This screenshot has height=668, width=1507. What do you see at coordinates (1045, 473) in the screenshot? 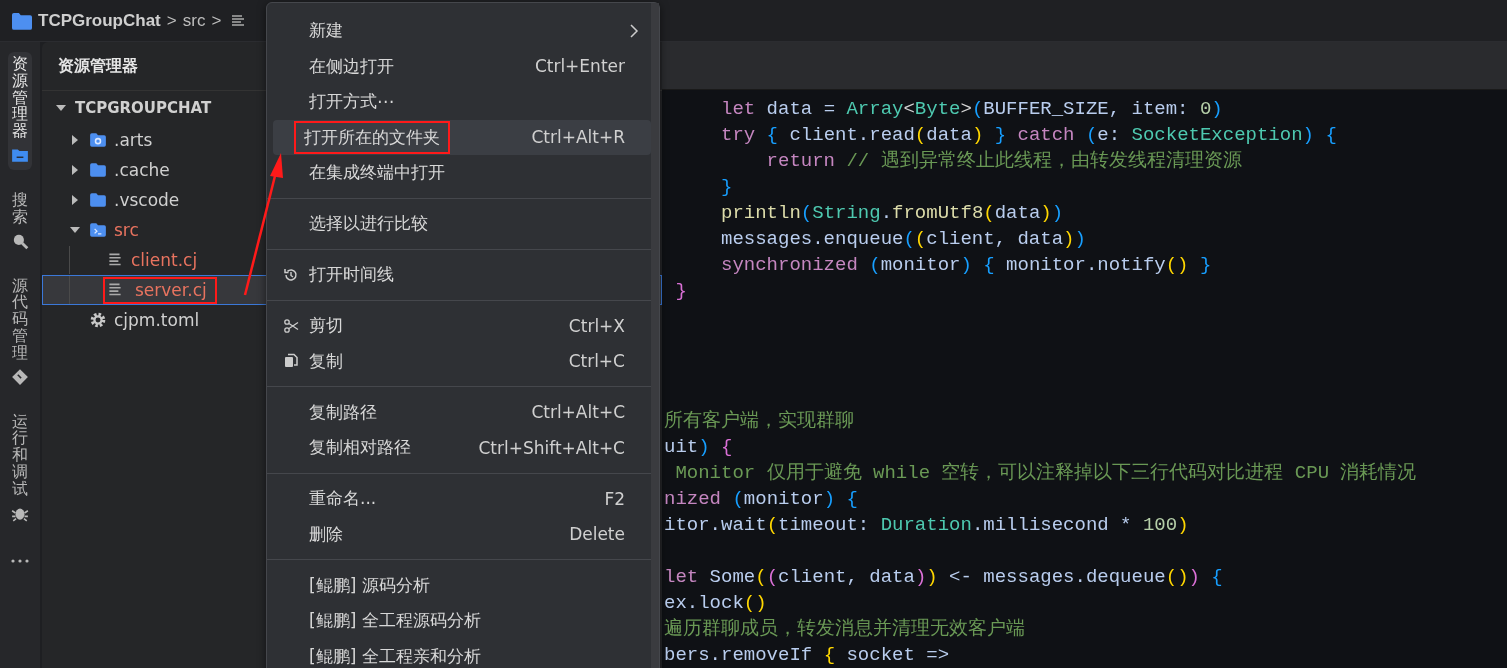
I see `code-line: Monitor 仅用于避免 while 空转，可以注释掉以下三行代码对比进程 CPU 消耗情况` at bounding box center [1045, 473].